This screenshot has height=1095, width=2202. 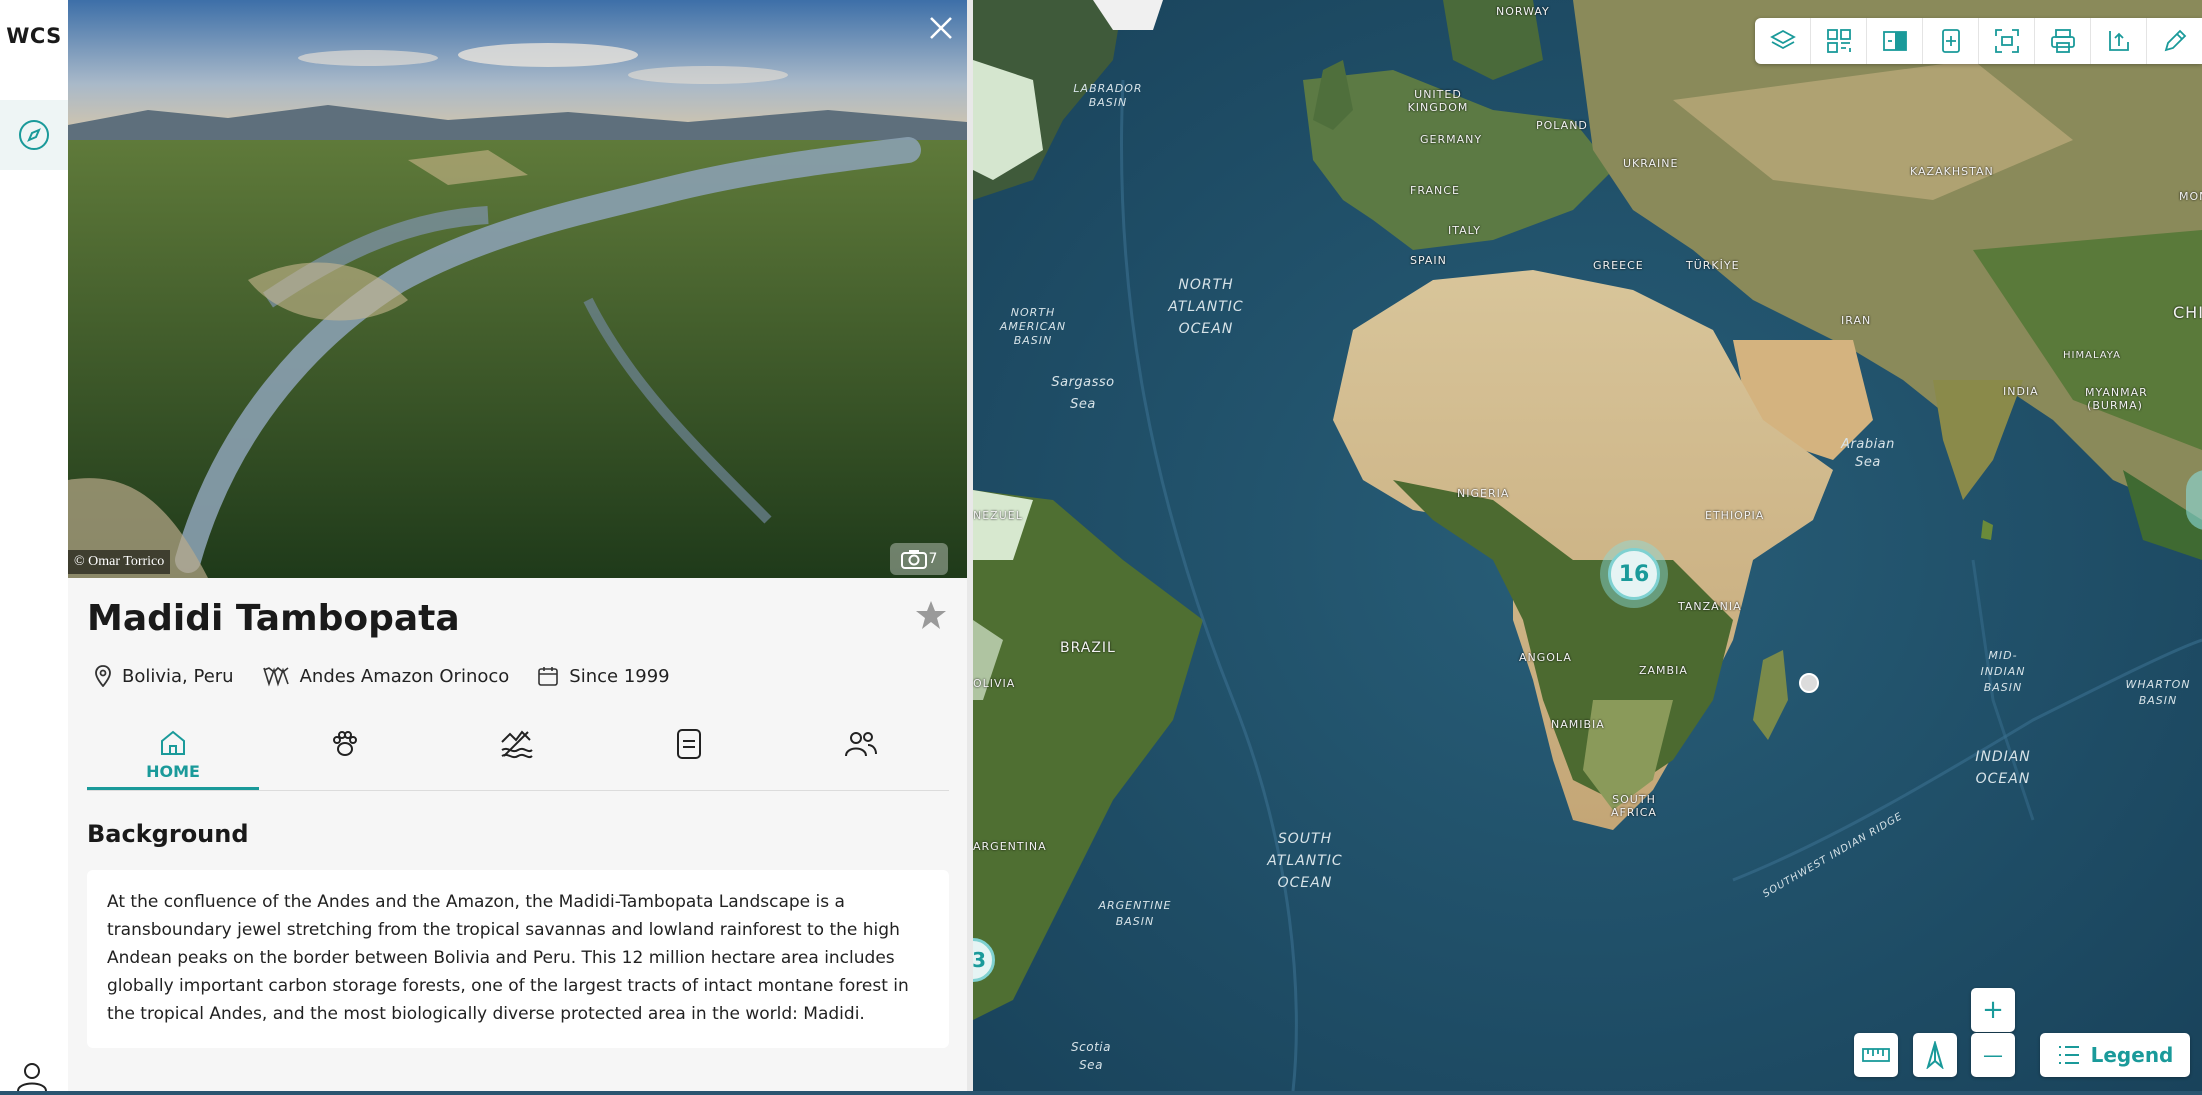 I want to click on print-button, so click(x=2063, y=41).